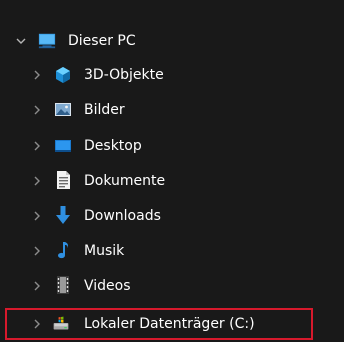 The width and height of the screenshot is (344, 342). Describe the element at coordinates (172, 286) in the screenshot. I see `tree-item-videos: Videos` at that location.